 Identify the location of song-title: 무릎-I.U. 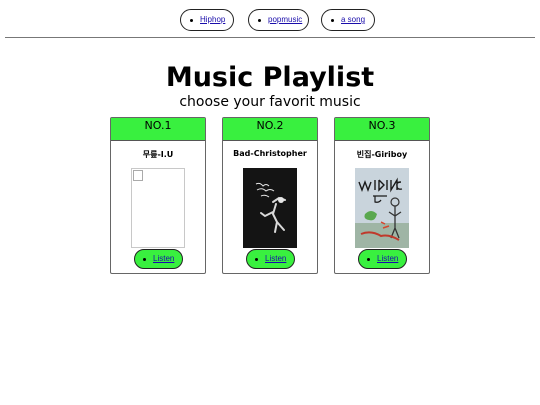
(158, 154).